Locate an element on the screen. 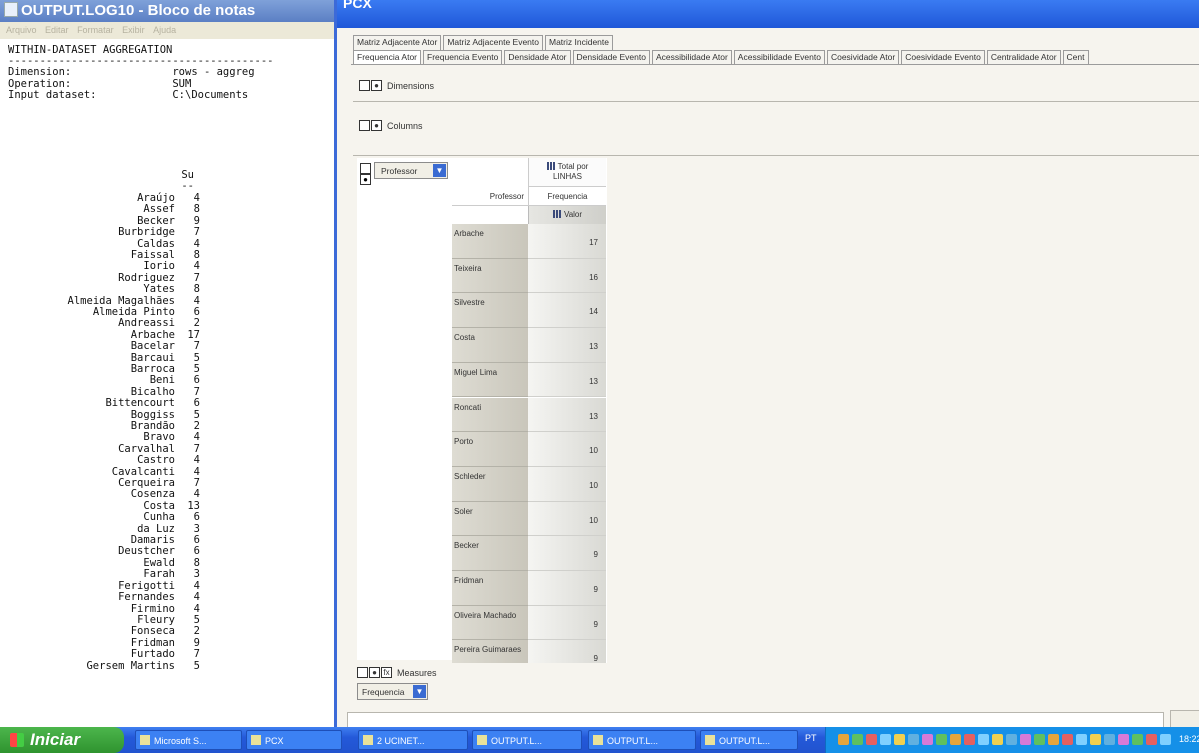 The height and width of the screenshot is (753, 1199). start-button: Iniciar is located at coordinates (62, 740).